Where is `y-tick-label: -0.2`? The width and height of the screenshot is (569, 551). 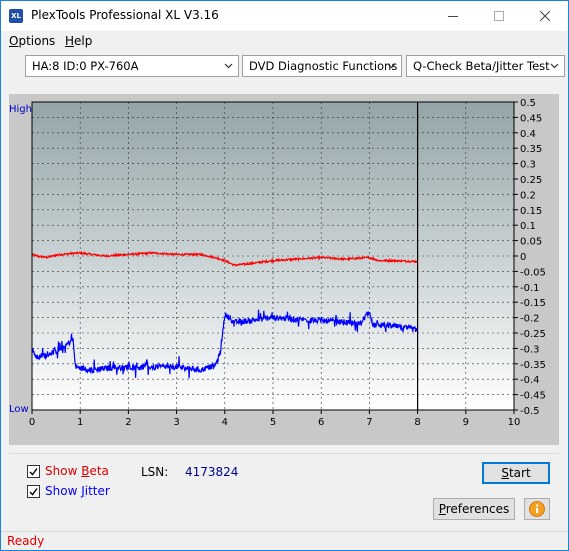
y-tick-label: -0.2 is located at coordinates (530, 319).